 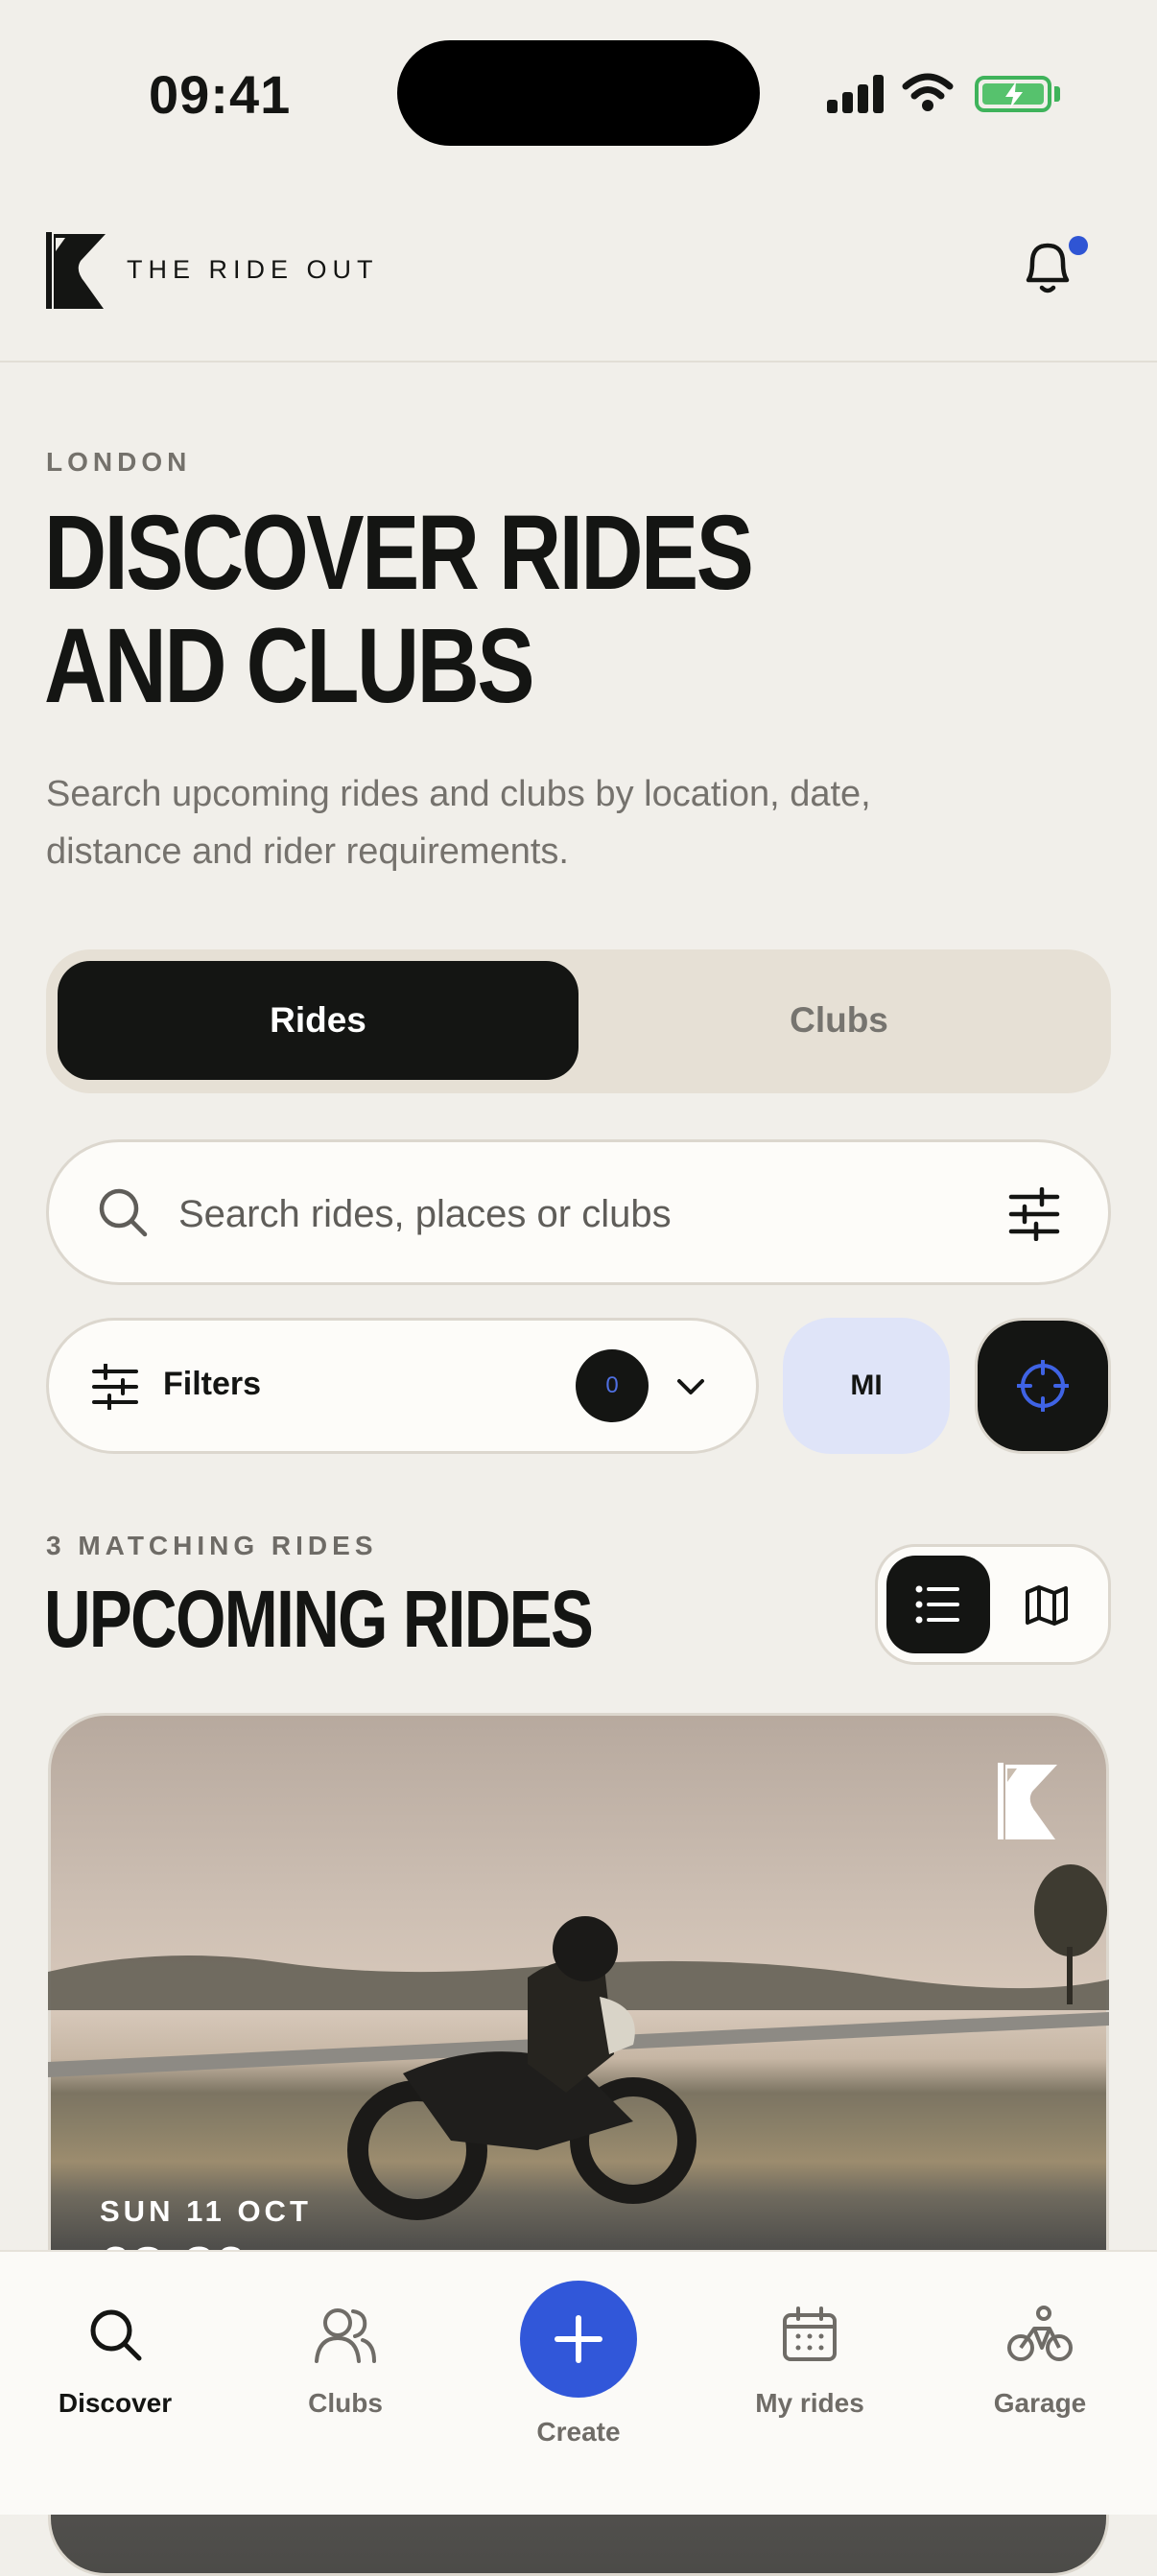 What do you see at coordinates (856, 94) in the screenshot?
I see `cellular-signal-icon` at bounding box center [856, 94].